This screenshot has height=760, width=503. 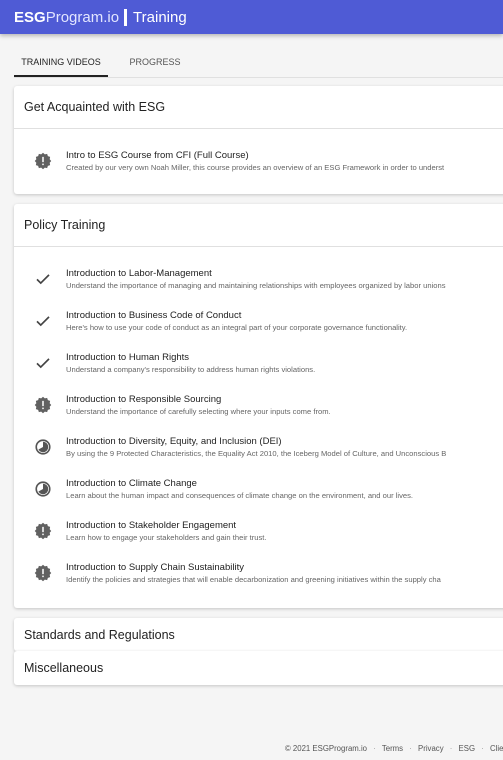 I want to click on footer-link-terms: Terms, so click(x=392, y=748).